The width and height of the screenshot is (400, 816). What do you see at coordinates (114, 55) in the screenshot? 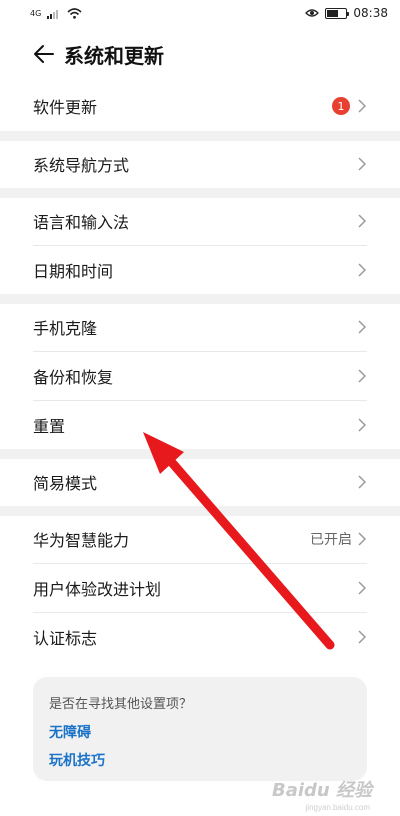
I see `page-title: 系统和更新` at bounding box center [114, 55].